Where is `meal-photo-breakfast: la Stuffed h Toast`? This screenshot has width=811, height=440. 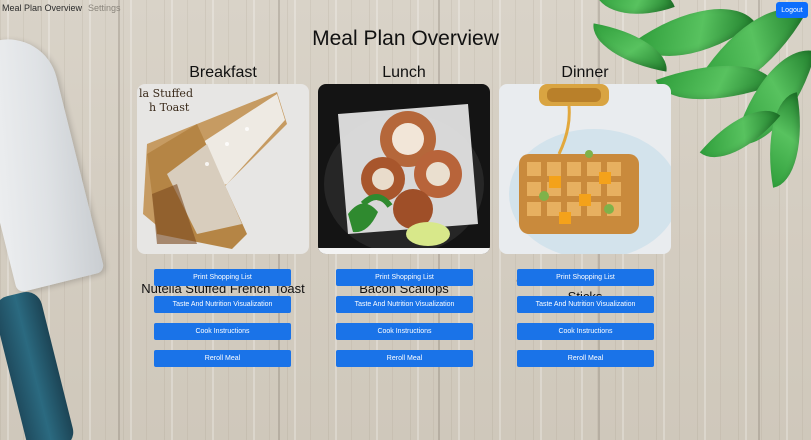
meal-photo-breakfast: la Stuffed h Toast is located at coordinates (223, 169).